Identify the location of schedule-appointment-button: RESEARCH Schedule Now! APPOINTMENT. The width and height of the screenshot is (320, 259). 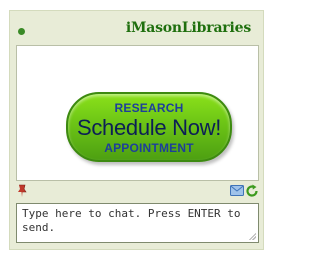
(149, 127).